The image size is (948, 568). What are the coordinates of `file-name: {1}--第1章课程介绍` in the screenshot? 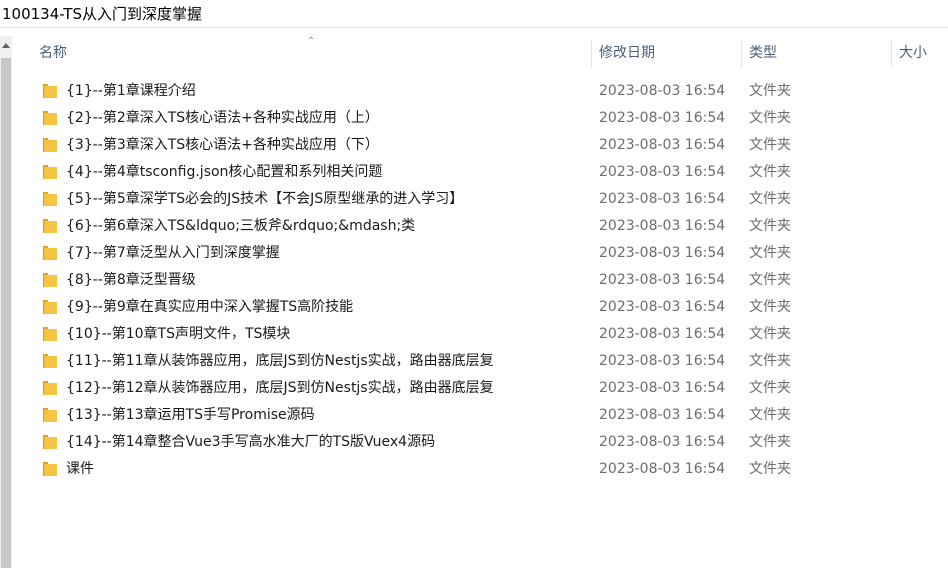 It's located at (131, 91).